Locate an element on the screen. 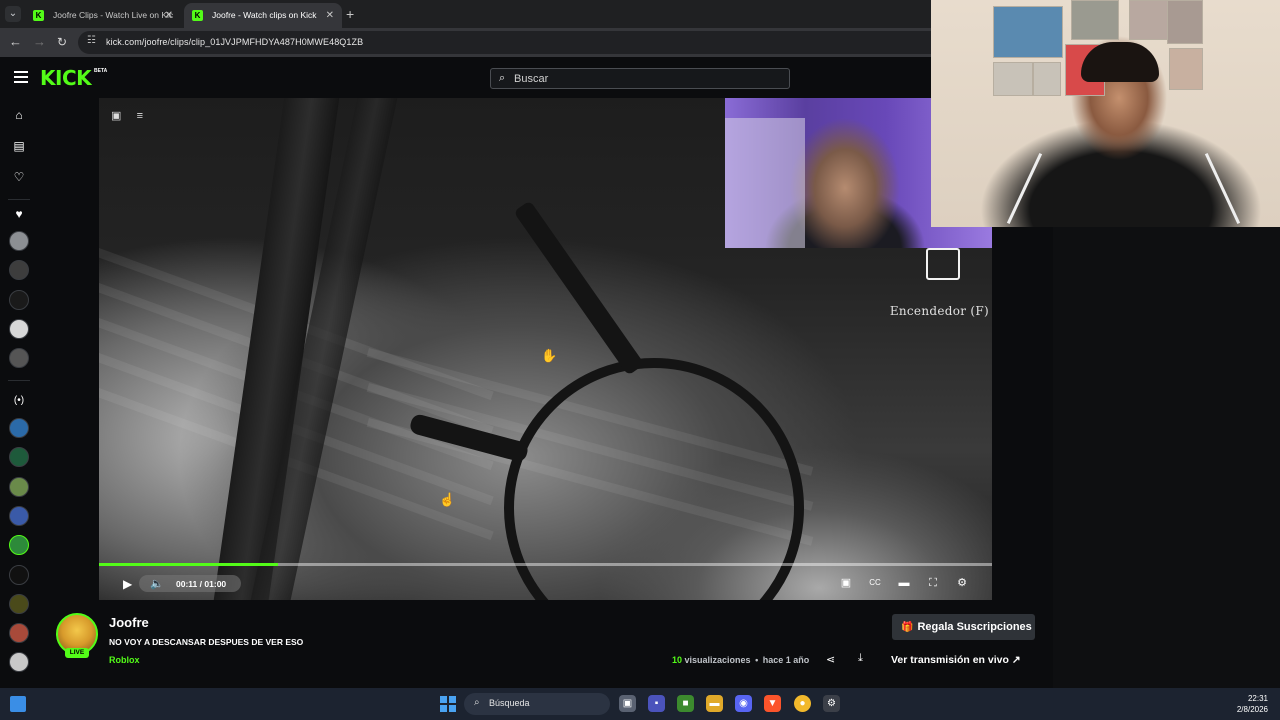 This screenshot has height=720, width=1280. creator-facecam-overlay is located at coordinates (1105, 113).